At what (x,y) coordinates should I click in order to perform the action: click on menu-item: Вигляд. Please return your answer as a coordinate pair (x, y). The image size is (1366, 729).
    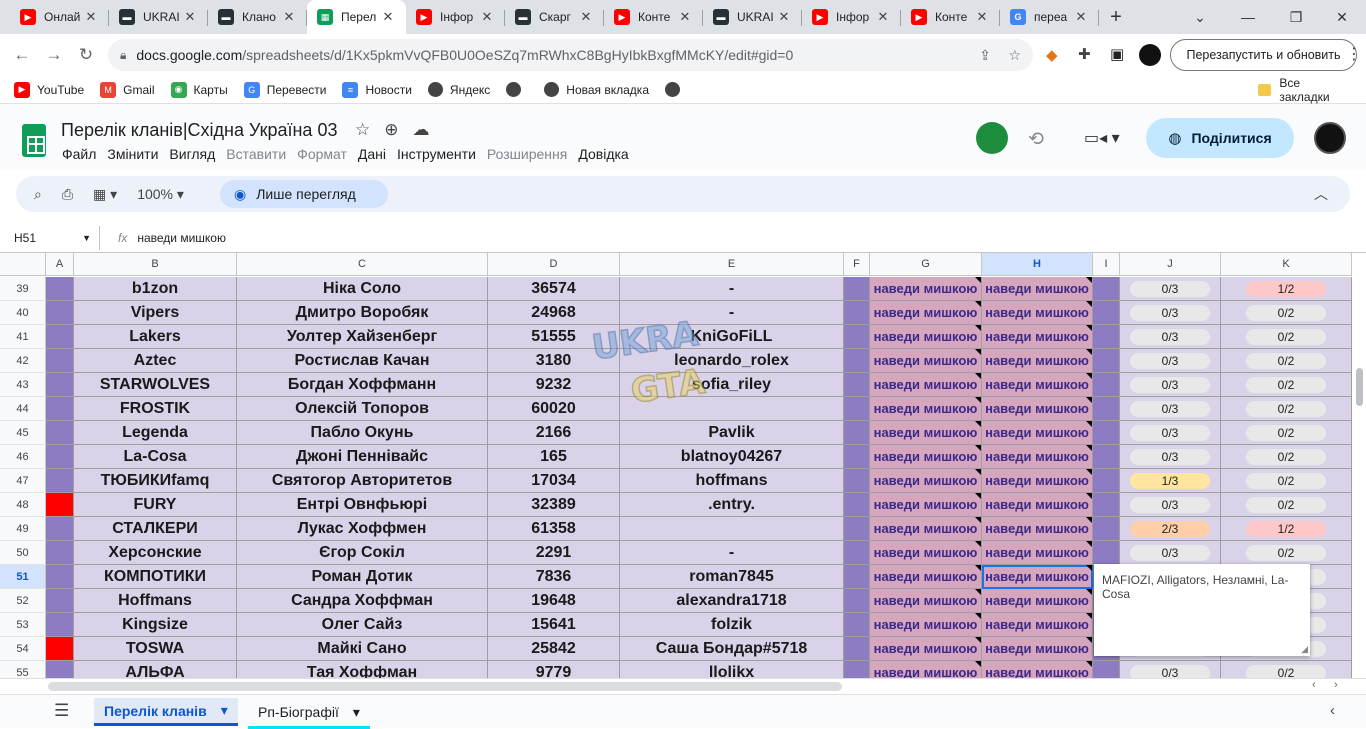
    Looking at the image, I should click on (192, 154).